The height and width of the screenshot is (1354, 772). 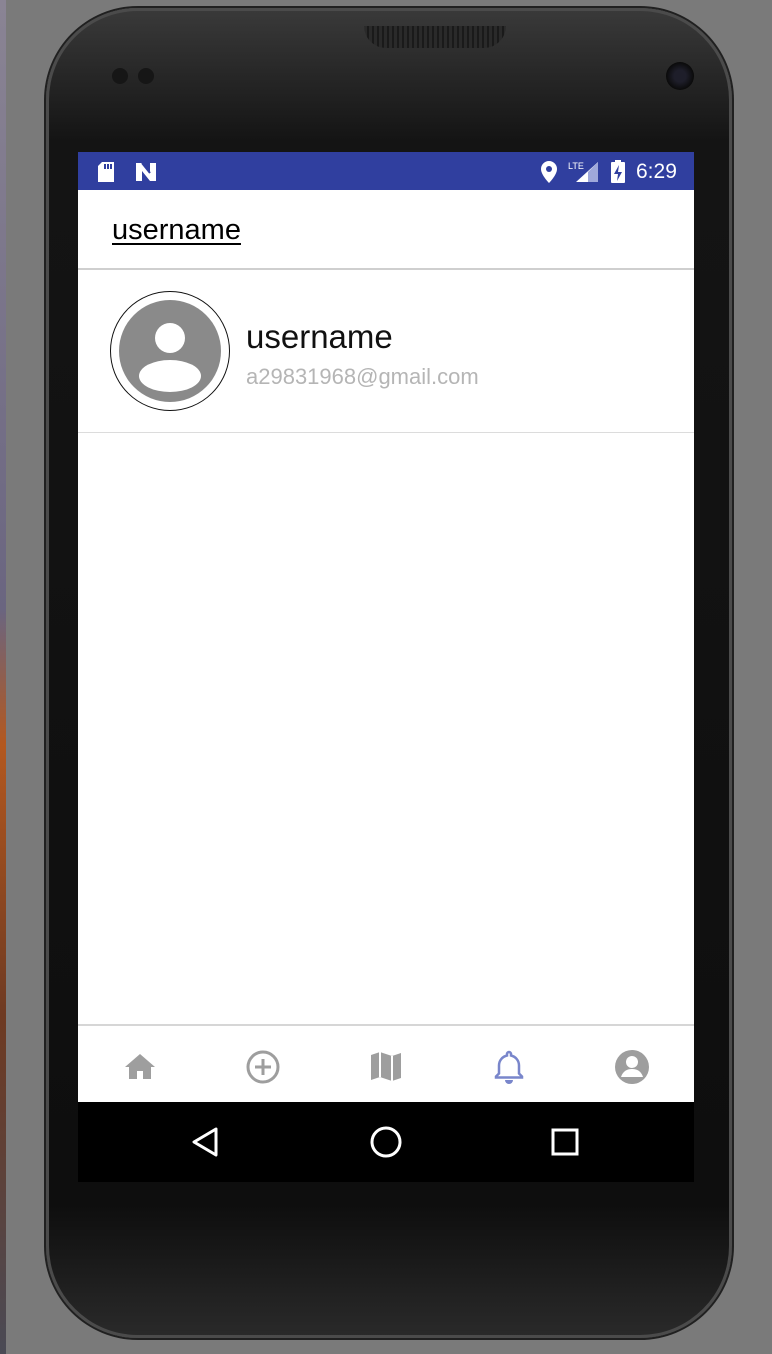 What do you see at coordinates (3, 677) in the screenshot?
I see `desktop-background` at bounding box center [3, 677].